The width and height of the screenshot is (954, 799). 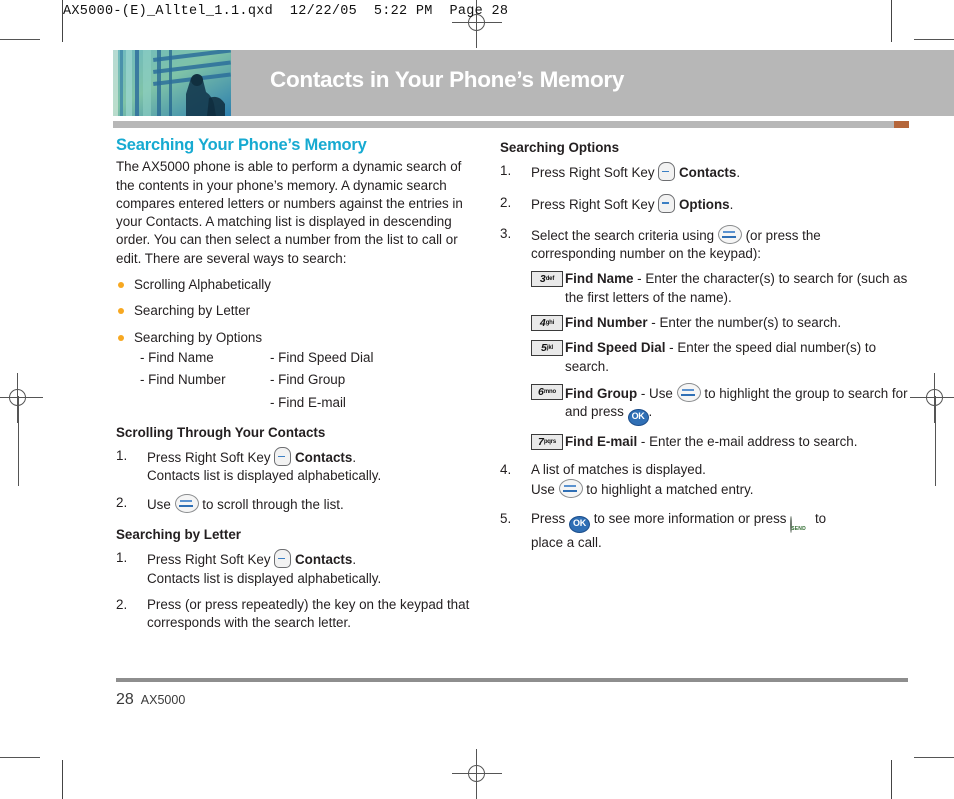 I want to click on find-option-left, so click(x=205, y=403).